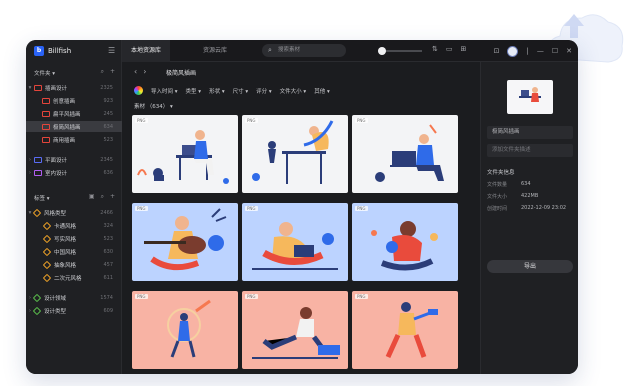 Image resolution: width=626 pixels, height=386 pixels. What do you see at coordinates (530, 132) in the screenshot?
I see `folder-name-field: 极简风插画` at bounding box center [530, 132].